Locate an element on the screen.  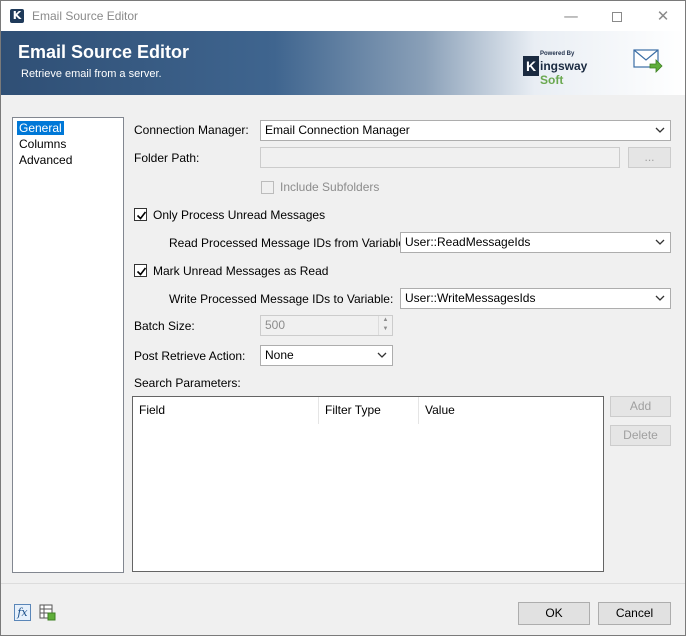
minimize-button: — is located at coordinates (571, 16).